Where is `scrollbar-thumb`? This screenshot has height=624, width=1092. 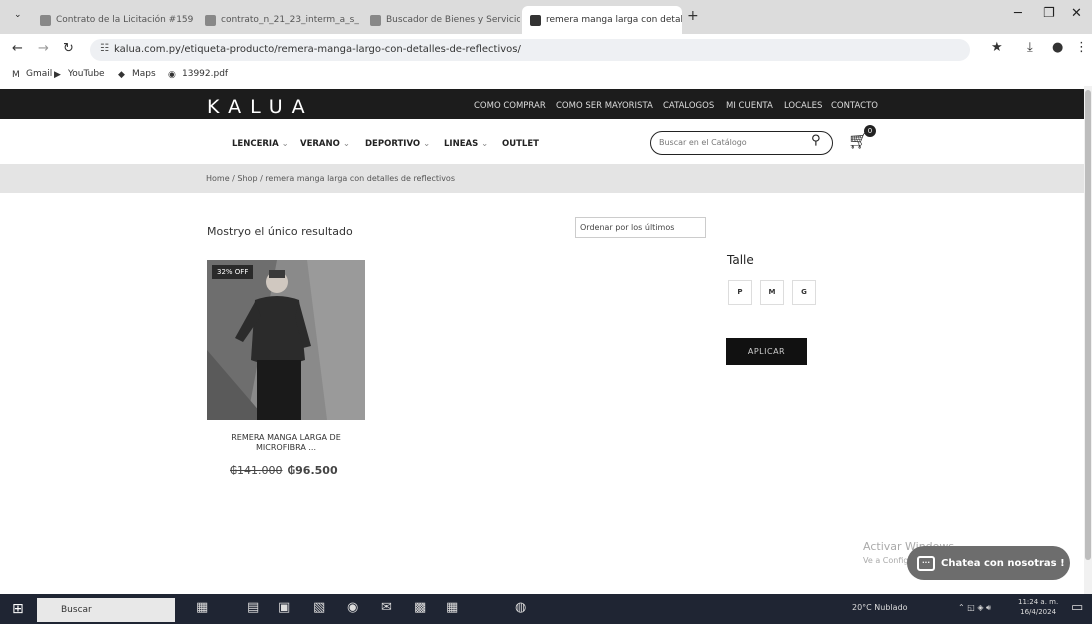
scrollbar-thumb is located at coordinates (1088, 325).